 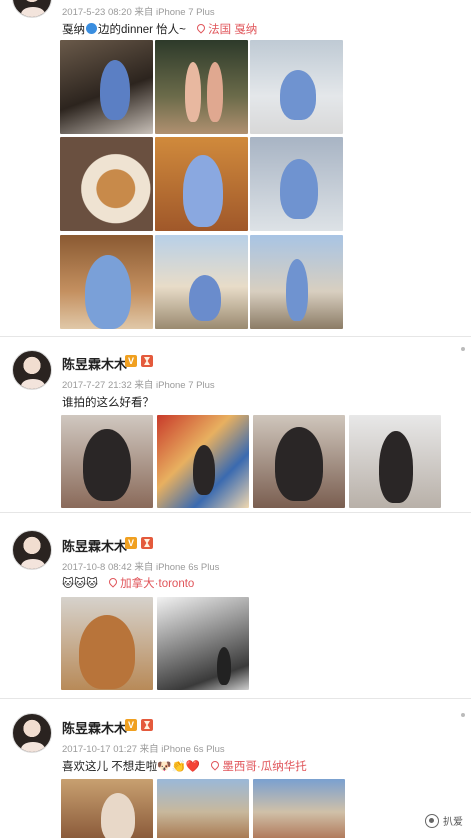 What do you see at coordinates (264, 767) in the screenshot?
I see `location-link: 墨西哥·瓜纳华托` at bounding box center [264, 767].